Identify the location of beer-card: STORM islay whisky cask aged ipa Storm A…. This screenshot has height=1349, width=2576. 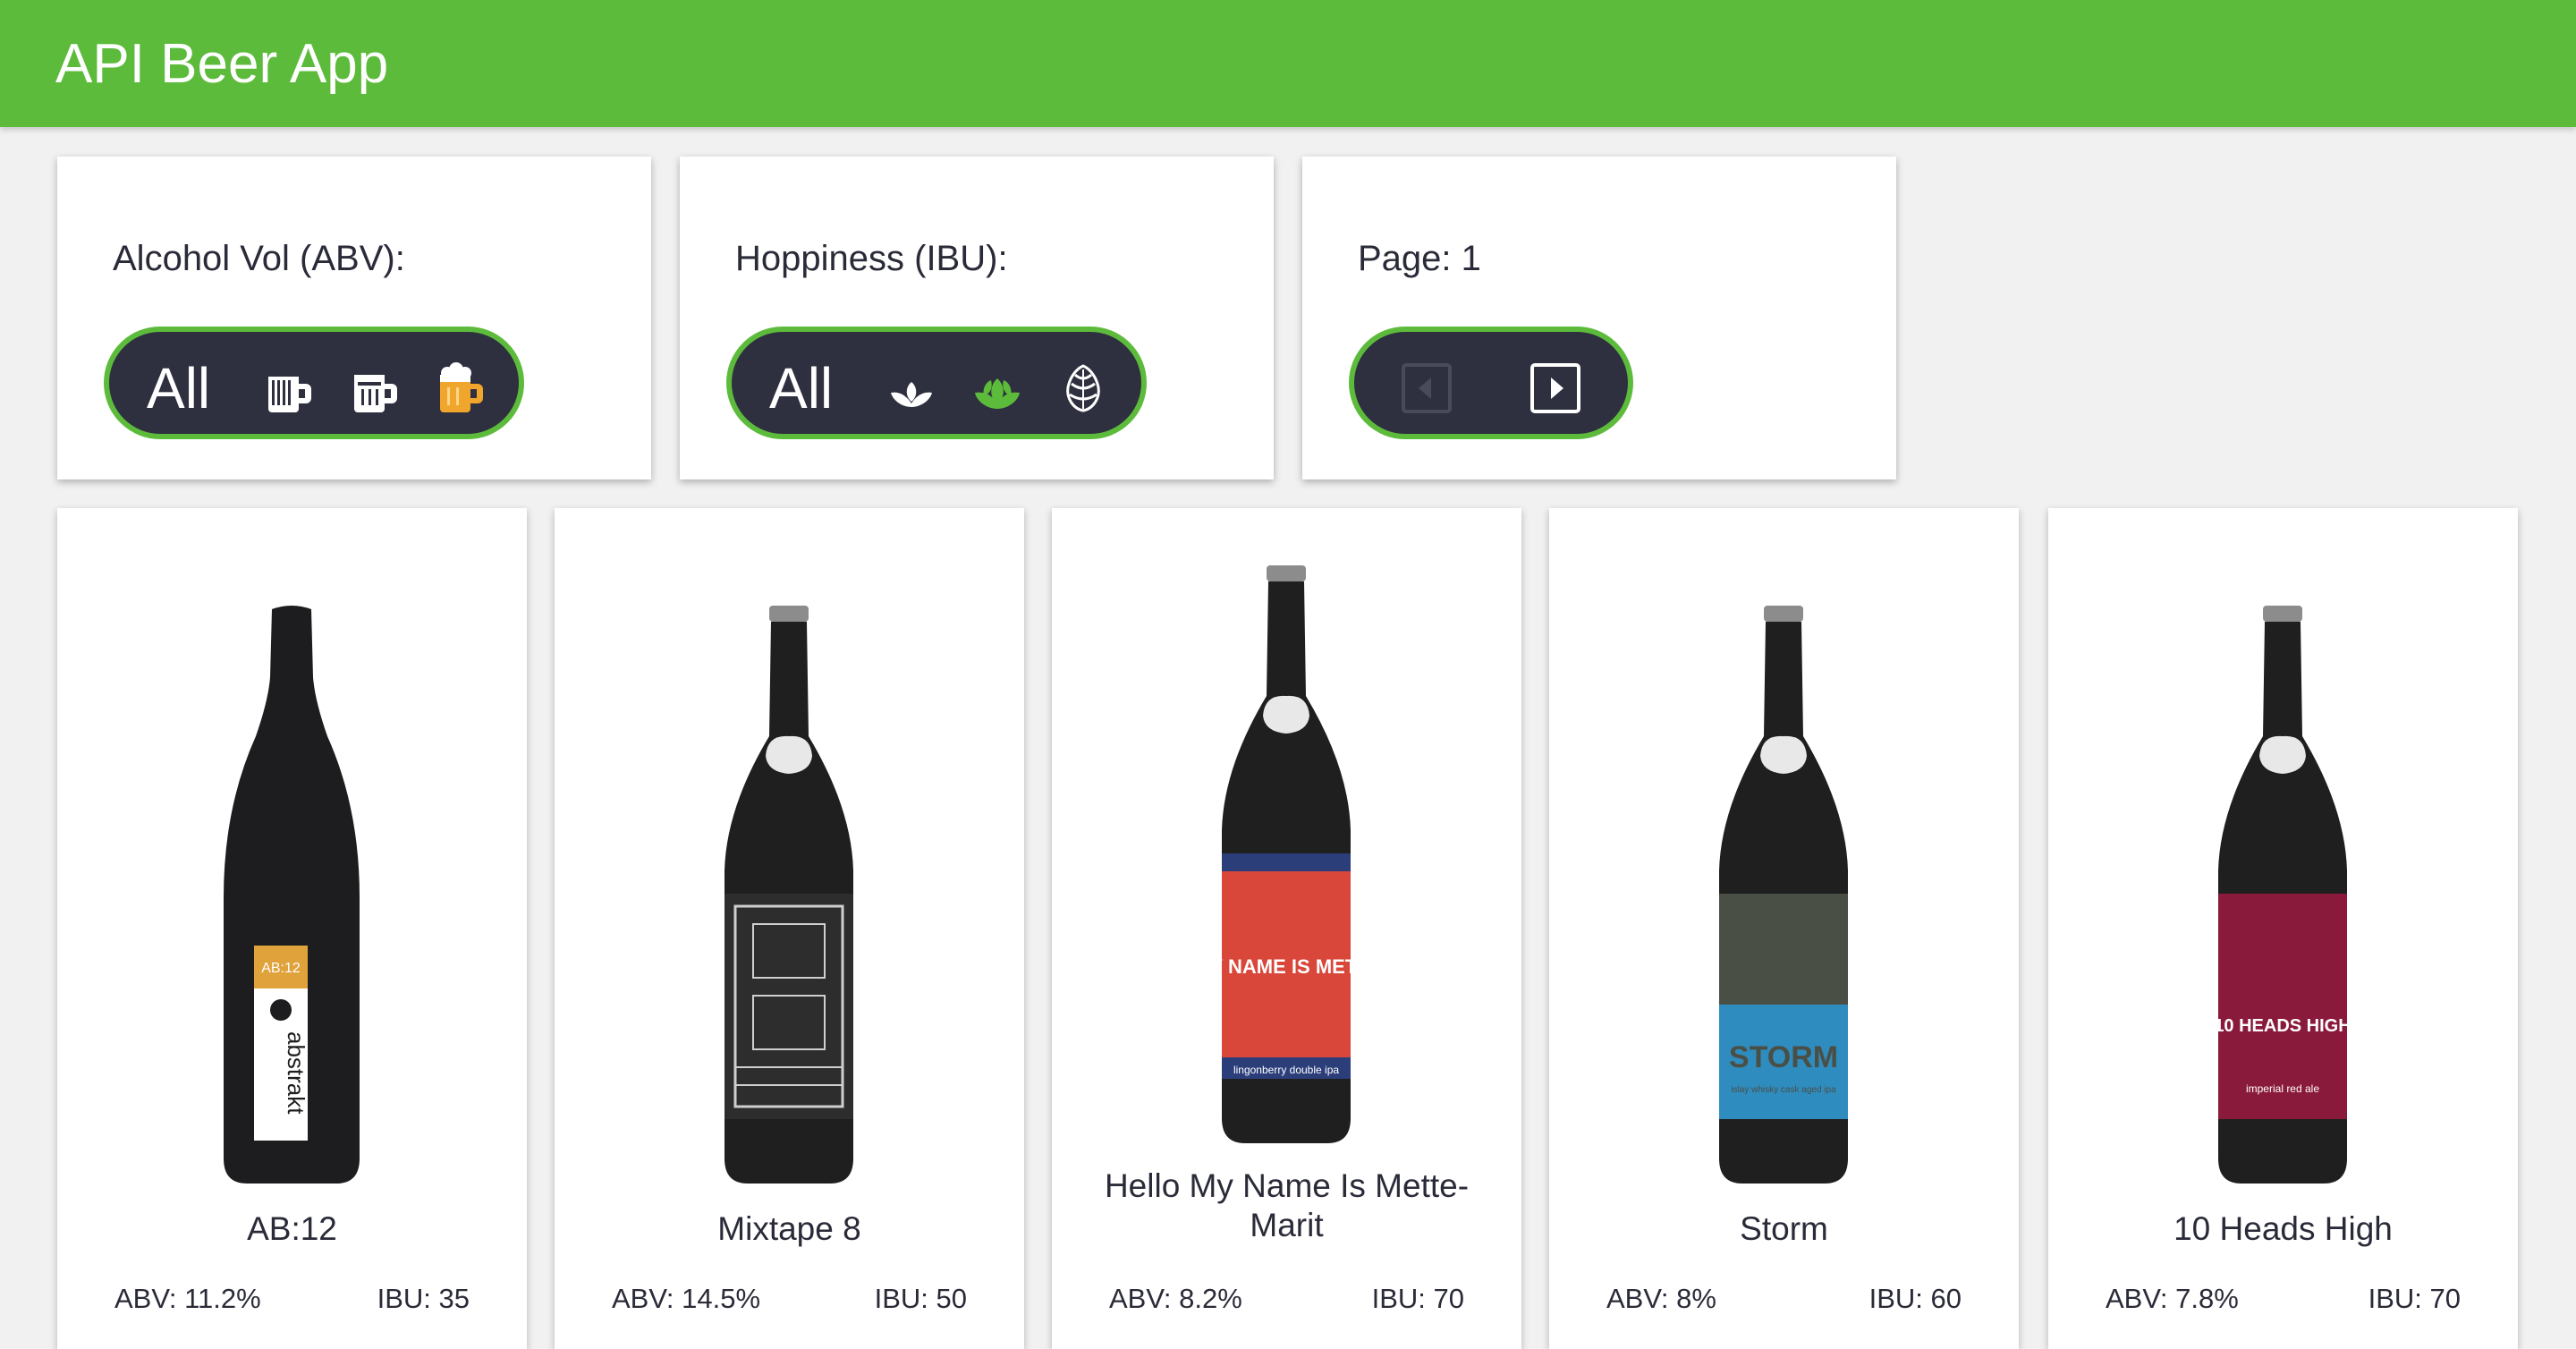
(1784, 928).